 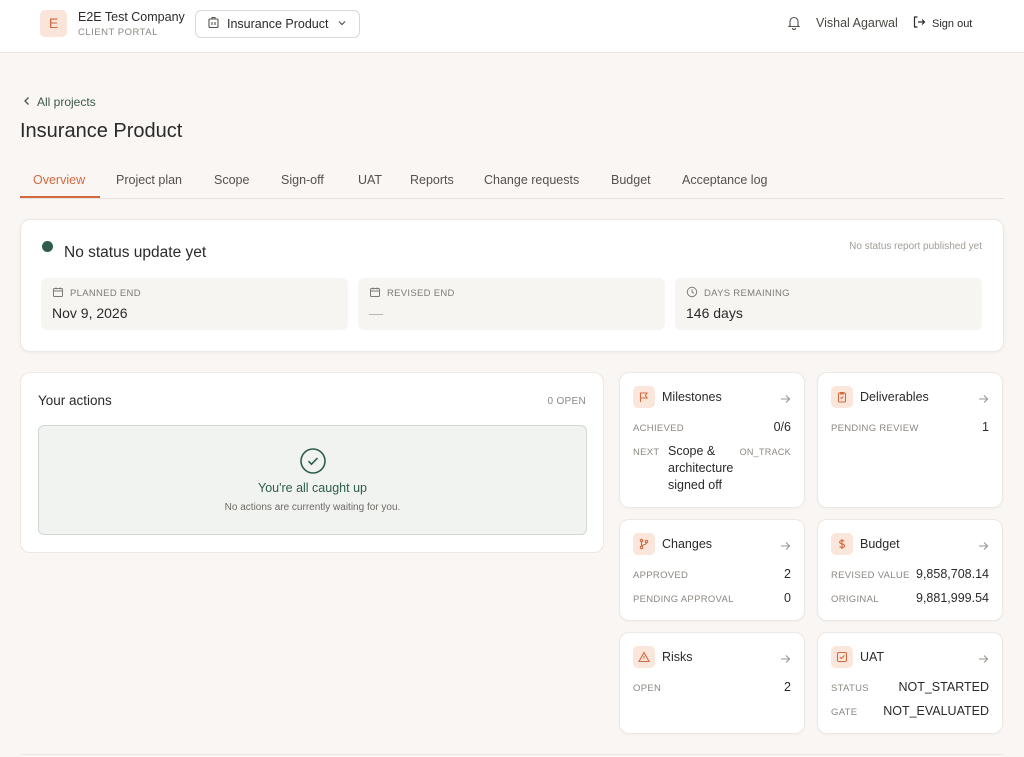 What do you see at coordinates (952, 598) in the screenshot?
I see `budget-original-value: 9,881,999.54` at bounding box center [952, 598].